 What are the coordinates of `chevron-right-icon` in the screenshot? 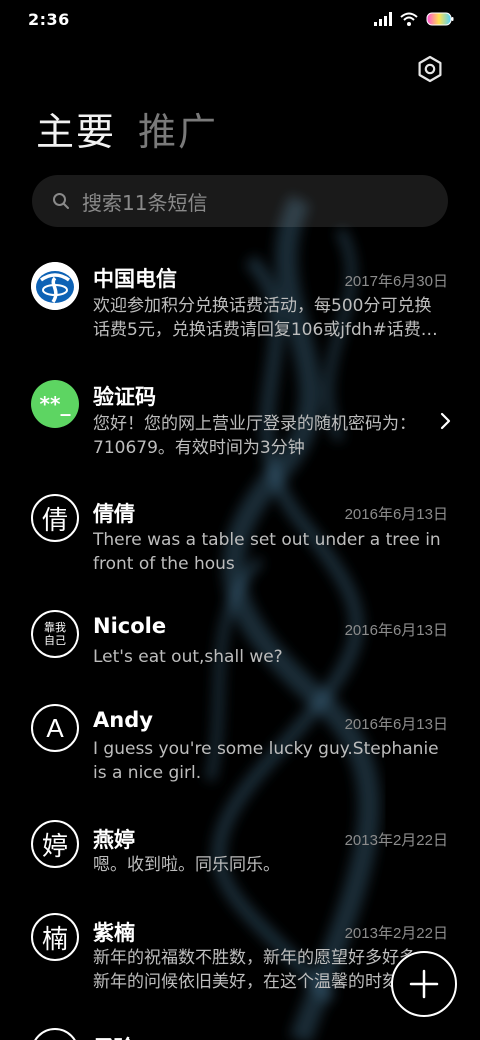 It's located at (445, 421).